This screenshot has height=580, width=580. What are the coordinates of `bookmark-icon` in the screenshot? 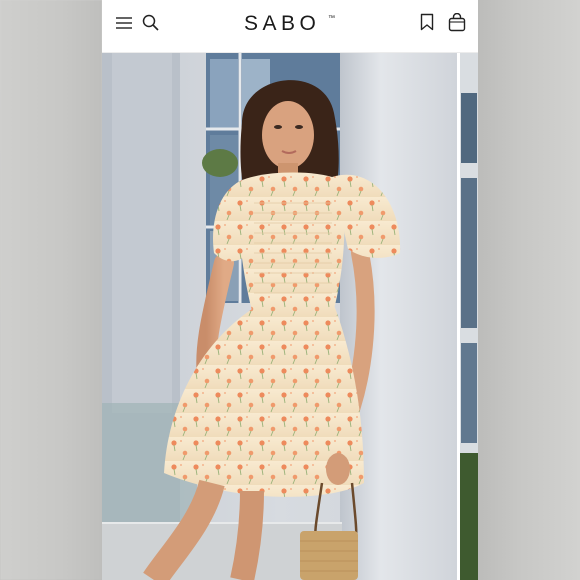 It's located at (427, 22).